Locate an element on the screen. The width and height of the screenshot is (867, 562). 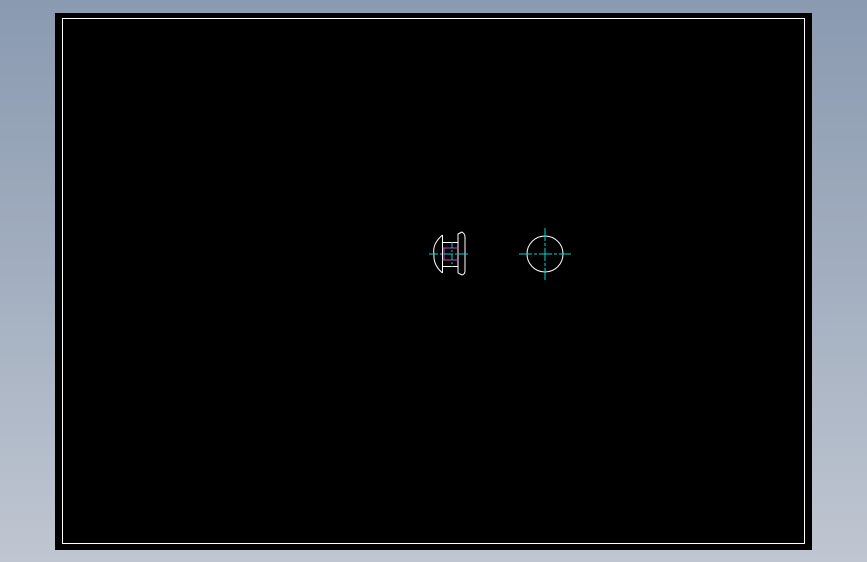
side-view is located at coordinates (449, 253).